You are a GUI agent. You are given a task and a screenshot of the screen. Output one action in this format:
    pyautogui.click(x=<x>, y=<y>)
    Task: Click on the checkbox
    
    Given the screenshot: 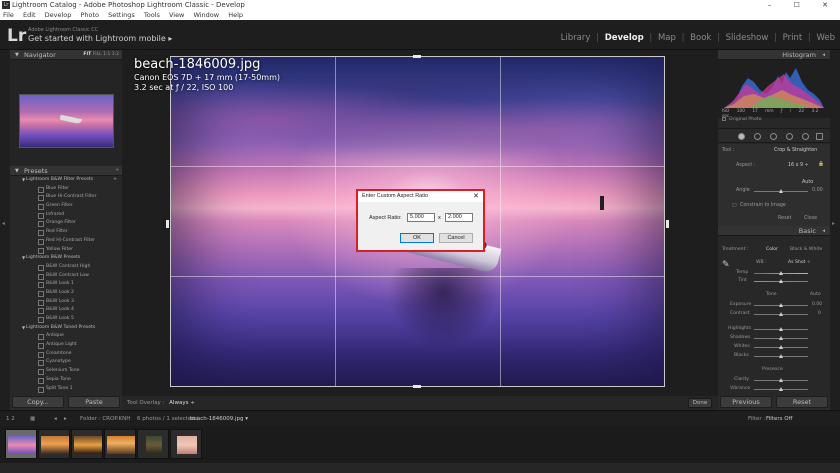 What is the action you would take?
    pyautogui.click(x=724, y=119)
    